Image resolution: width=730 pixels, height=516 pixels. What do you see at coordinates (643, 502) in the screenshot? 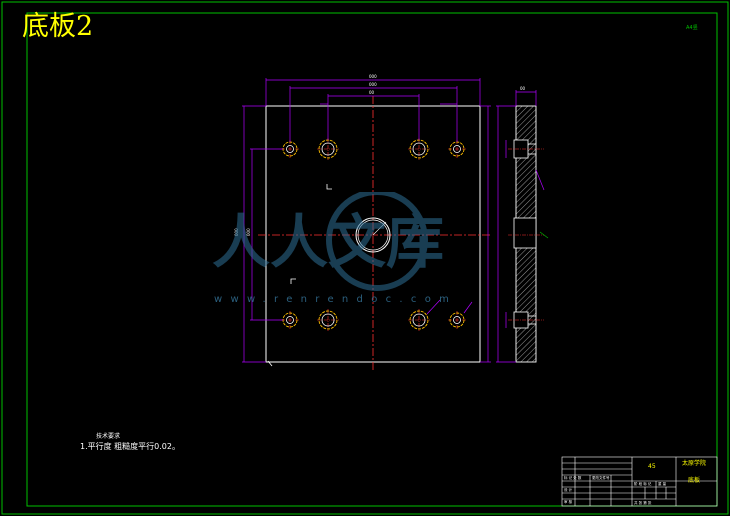
I see `svg-text: 共 张 第 张` at bounding box center [643, 502].